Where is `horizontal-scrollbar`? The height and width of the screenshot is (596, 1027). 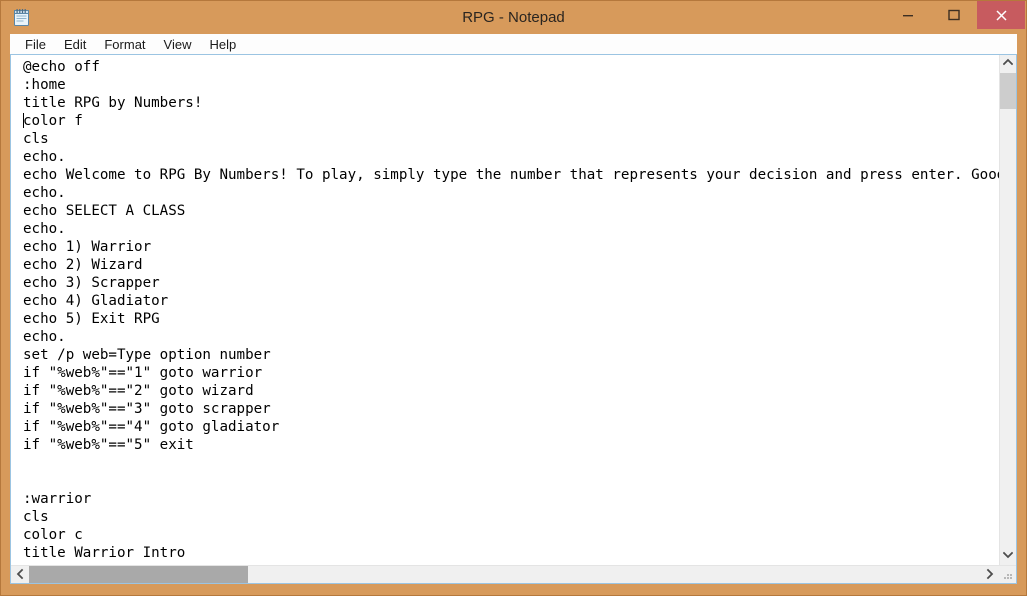
horizontal-scrollbar is located at coordinates (513, 574).